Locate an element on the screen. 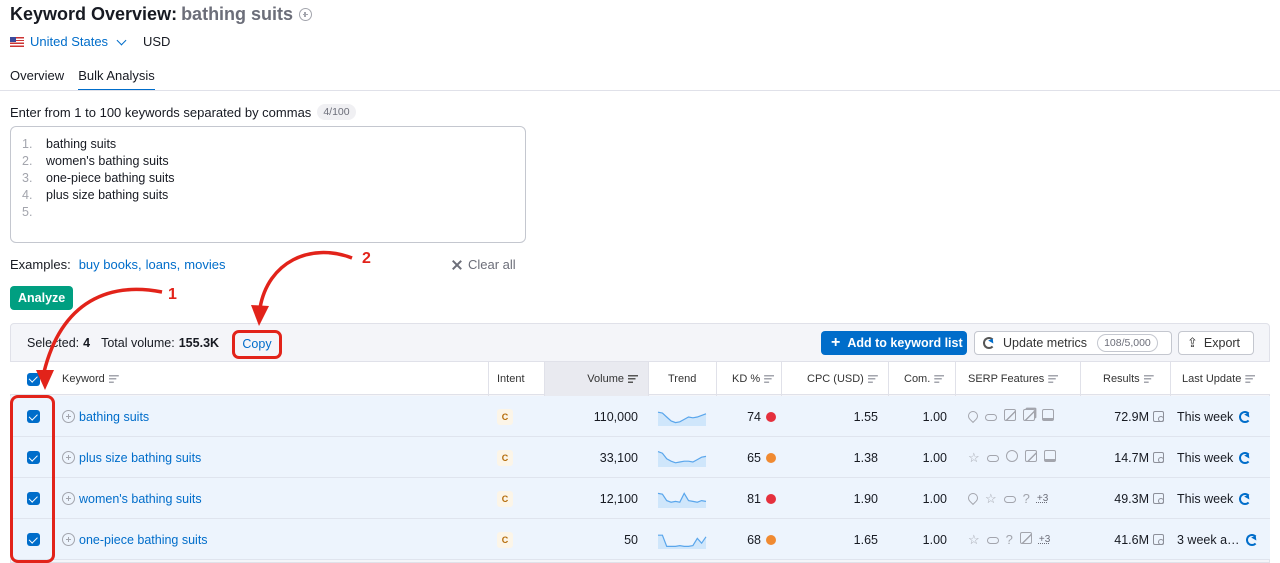  annotation-1: 1 is located at coordinates (172, 294).